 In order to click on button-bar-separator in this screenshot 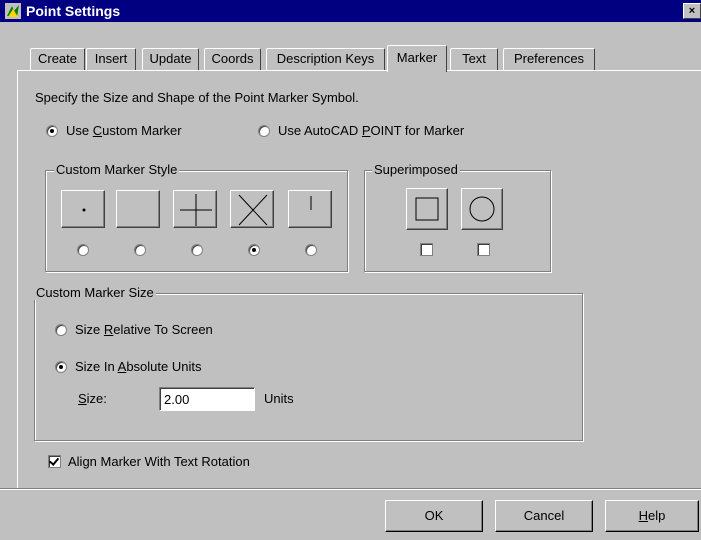, I will do `click(350, 489)`.